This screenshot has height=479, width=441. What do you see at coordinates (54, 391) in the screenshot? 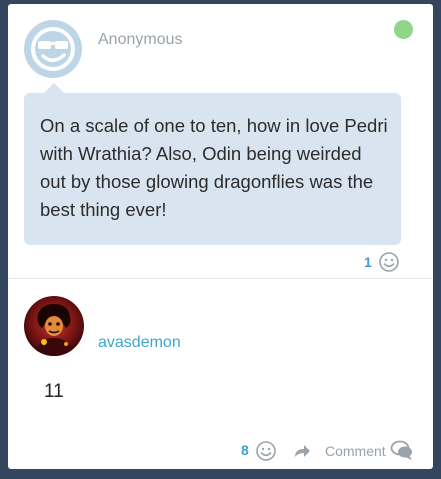
I see `answer-text: 11` at bounding box center [54, 391].